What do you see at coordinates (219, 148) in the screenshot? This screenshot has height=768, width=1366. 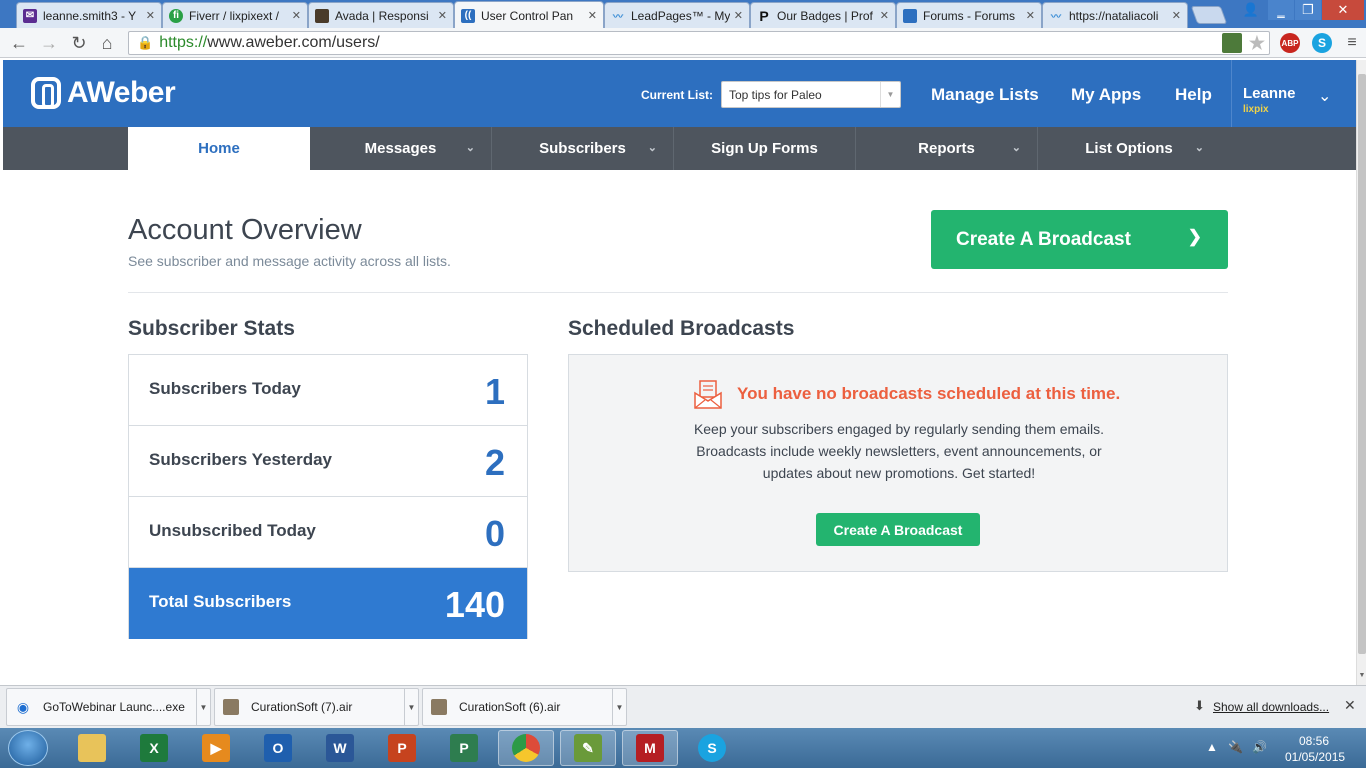 I see `tab-home: Home` at bounding box center [219, 148].